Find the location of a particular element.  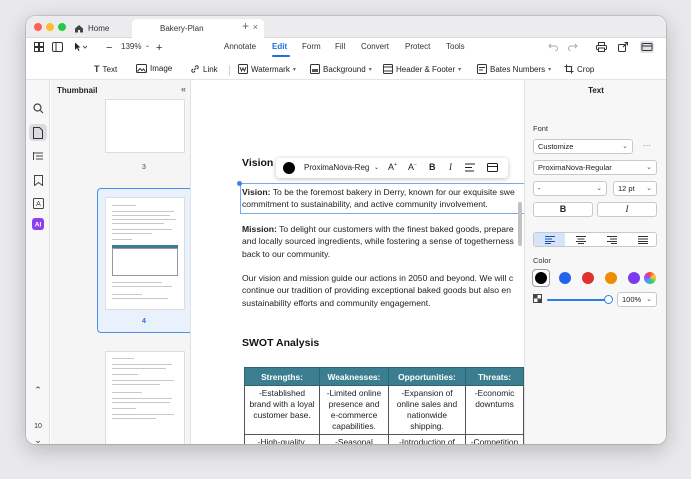

opacity-slider-handle is located at coordinates (608, 299).